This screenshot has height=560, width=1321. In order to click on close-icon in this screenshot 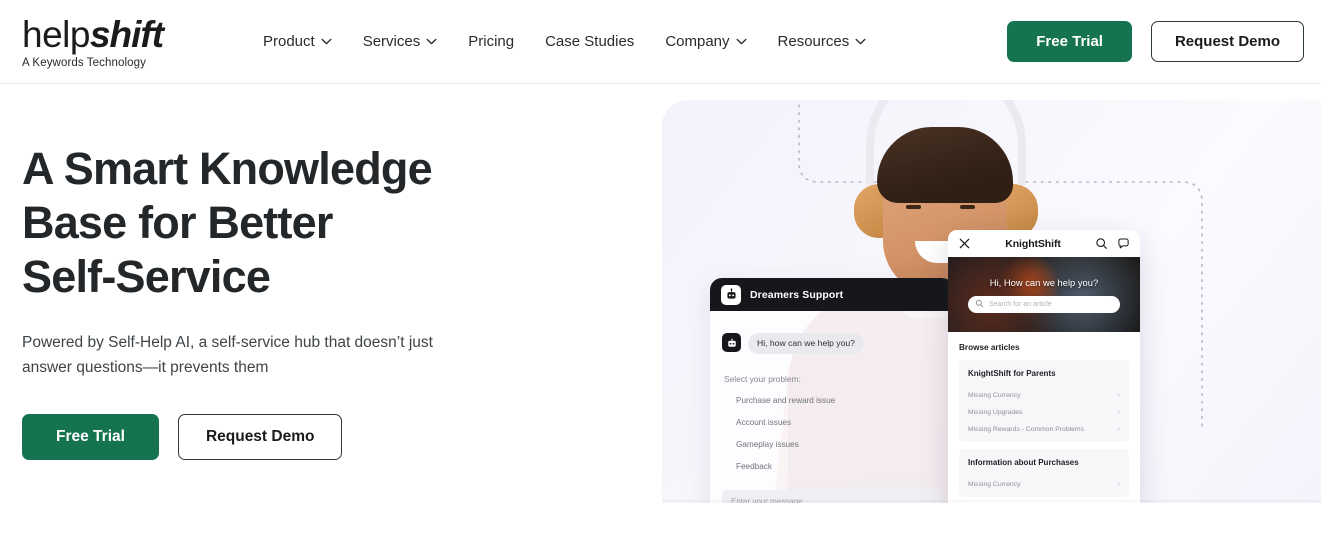, I will do `click(964, 243)`.